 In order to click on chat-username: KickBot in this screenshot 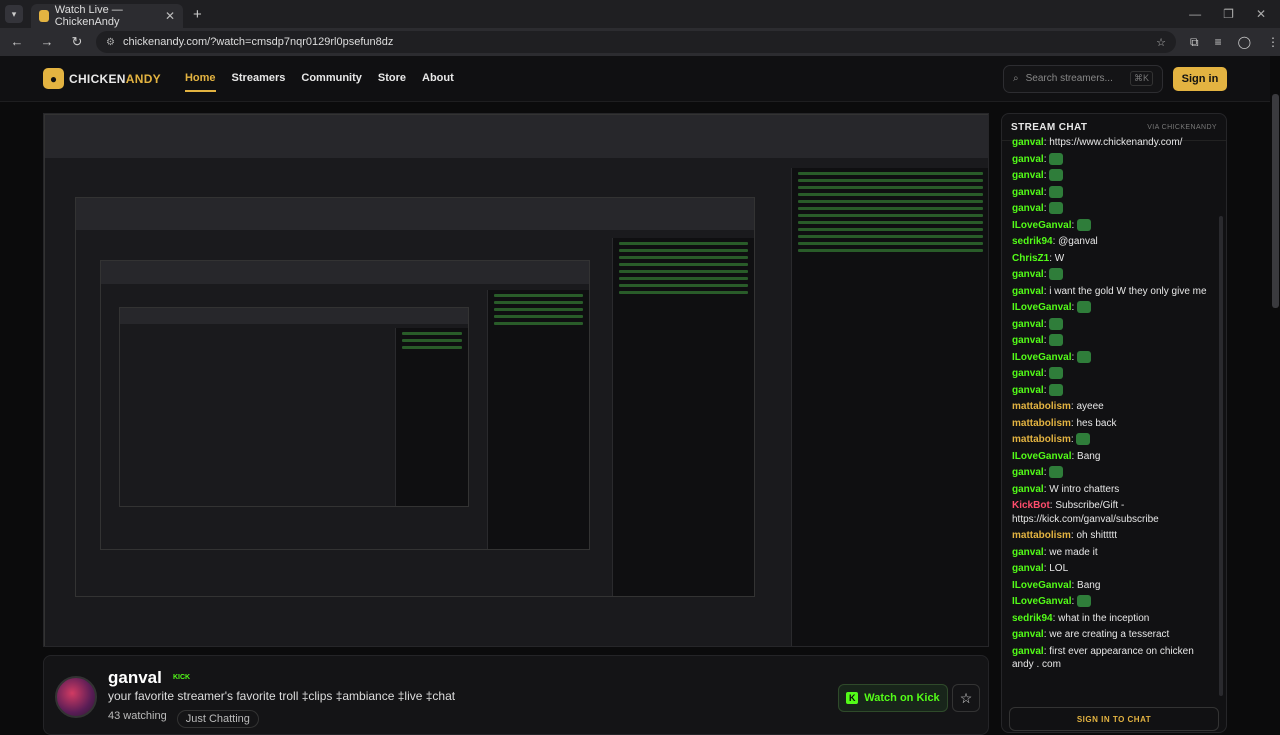, I will do `click(1031, 505)`.